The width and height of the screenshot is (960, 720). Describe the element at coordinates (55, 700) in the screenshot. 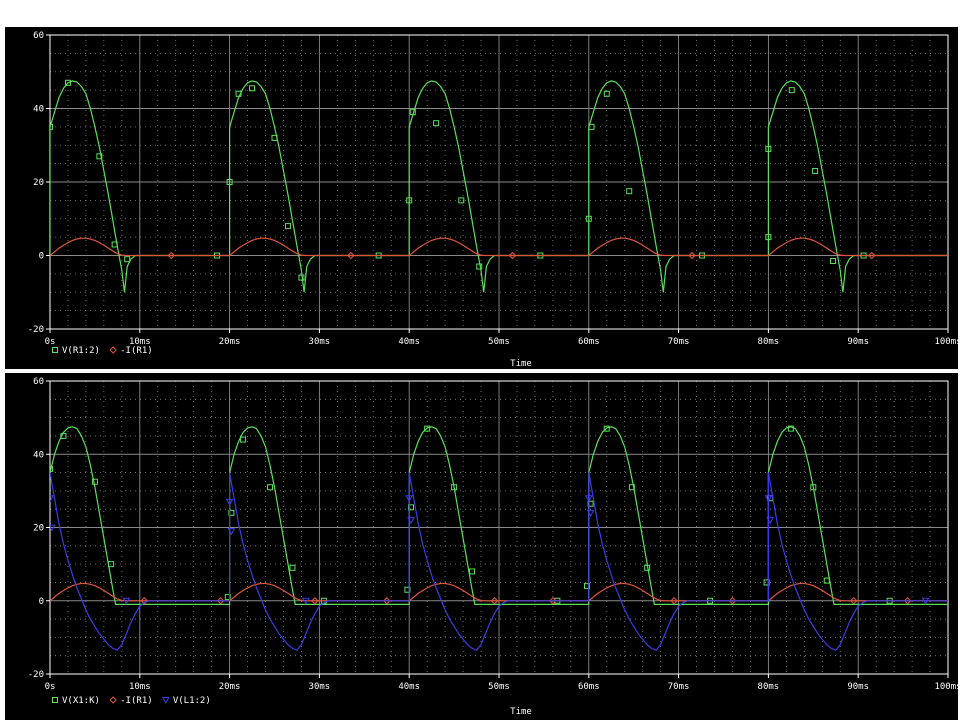

I see `legend-marker-v-x1-k` at that location.